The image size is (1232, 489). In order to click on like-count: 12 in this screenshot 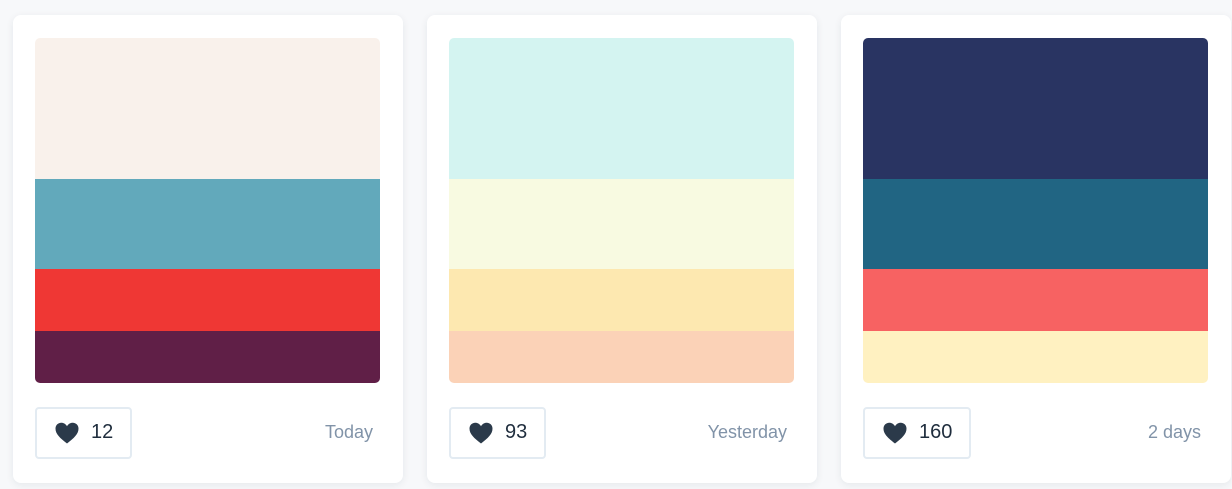, I will do `click(102, 432)`.